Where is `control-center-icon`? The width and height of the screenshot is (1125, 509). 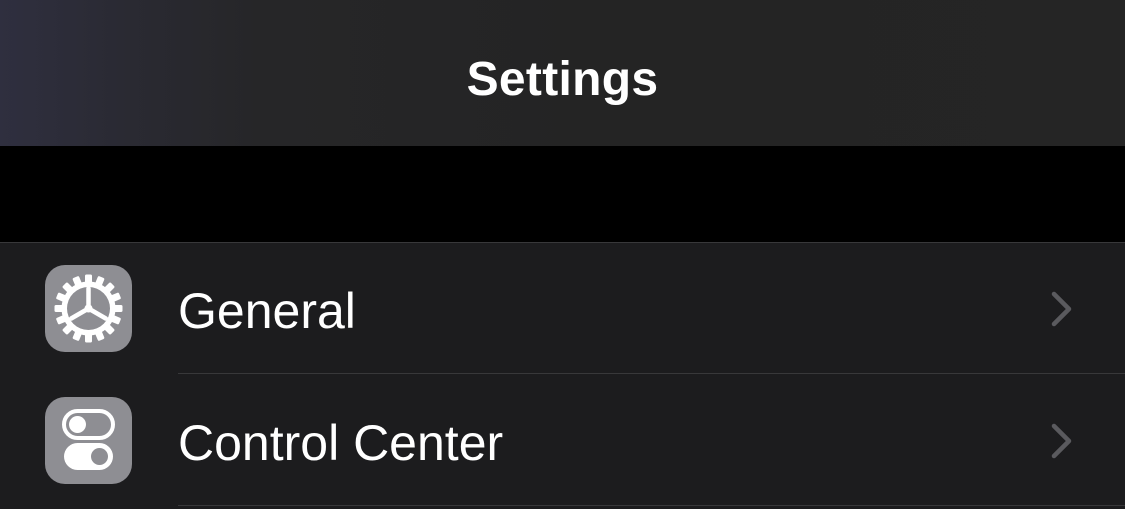
control-center-icon is located at coordinates (88, 440).